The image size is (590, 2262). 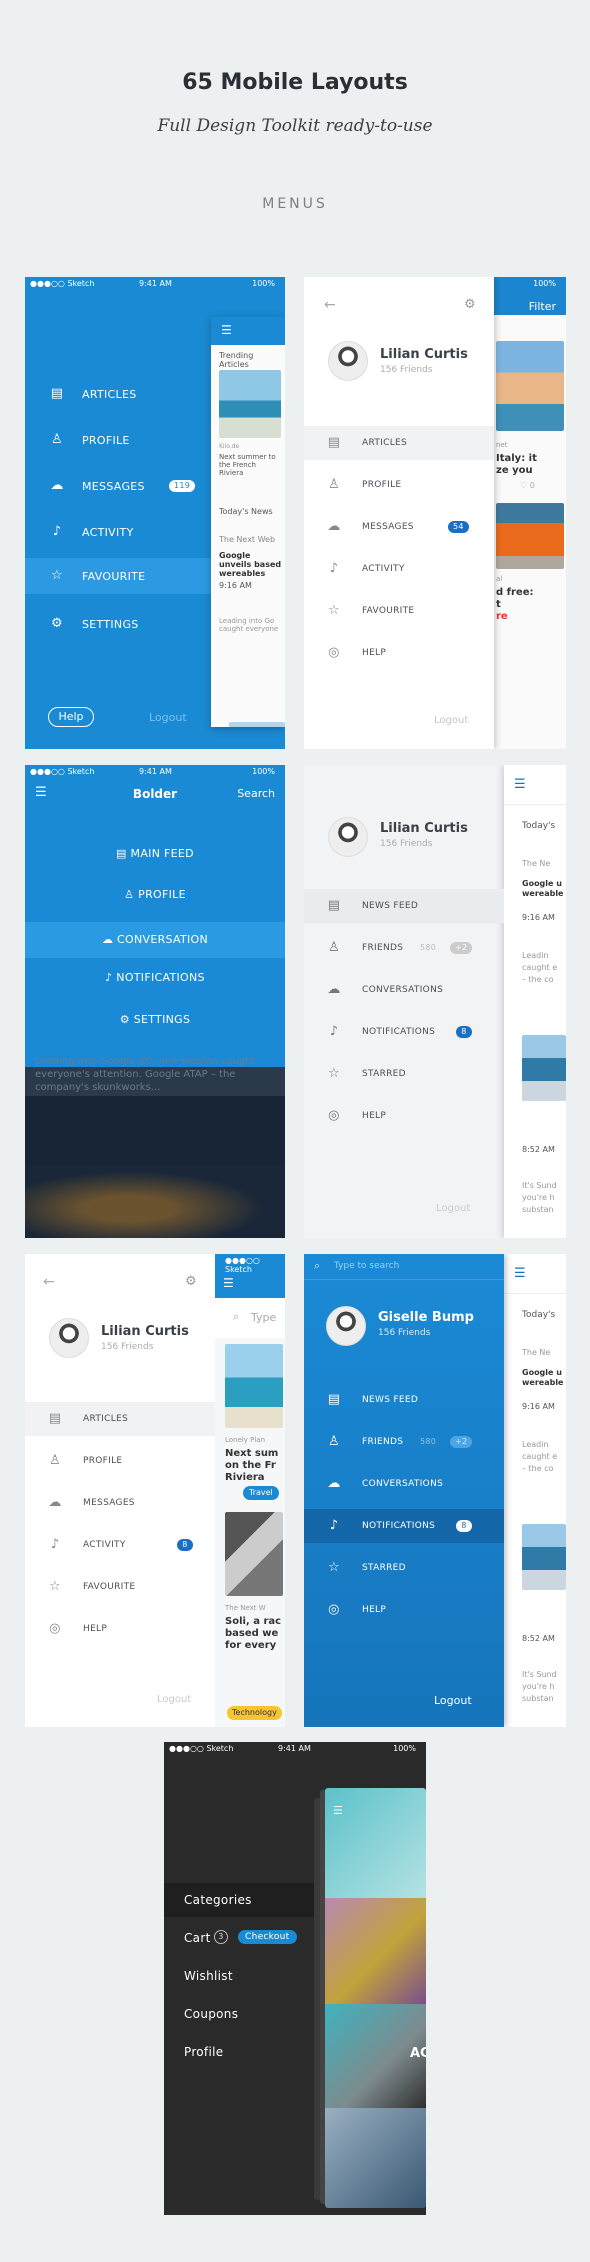 What do you see at coordinates (120, 1503) in the screenshot?
I see `menu-item-messages: ☁ MESSAGES` at bounding box center [120, 1503].